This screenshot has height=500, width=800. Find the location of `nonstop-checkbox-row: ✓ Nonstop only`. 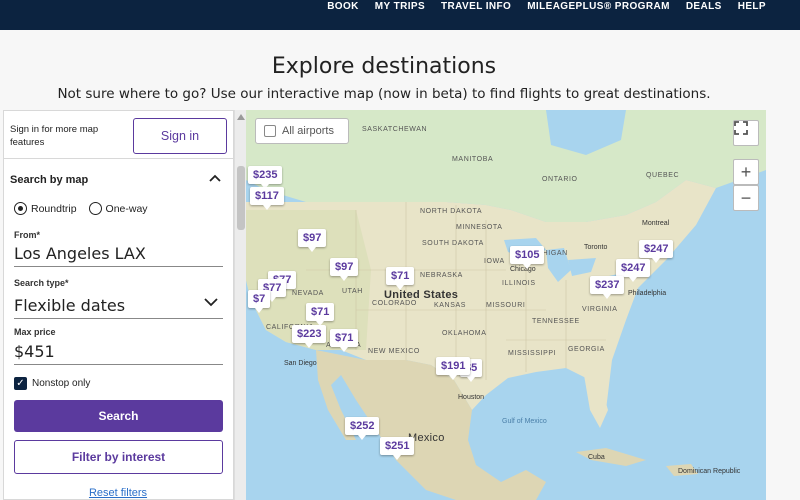

nonstop-checkbox-row: ✓ Nonstop only is located at coordinates (52, 383).